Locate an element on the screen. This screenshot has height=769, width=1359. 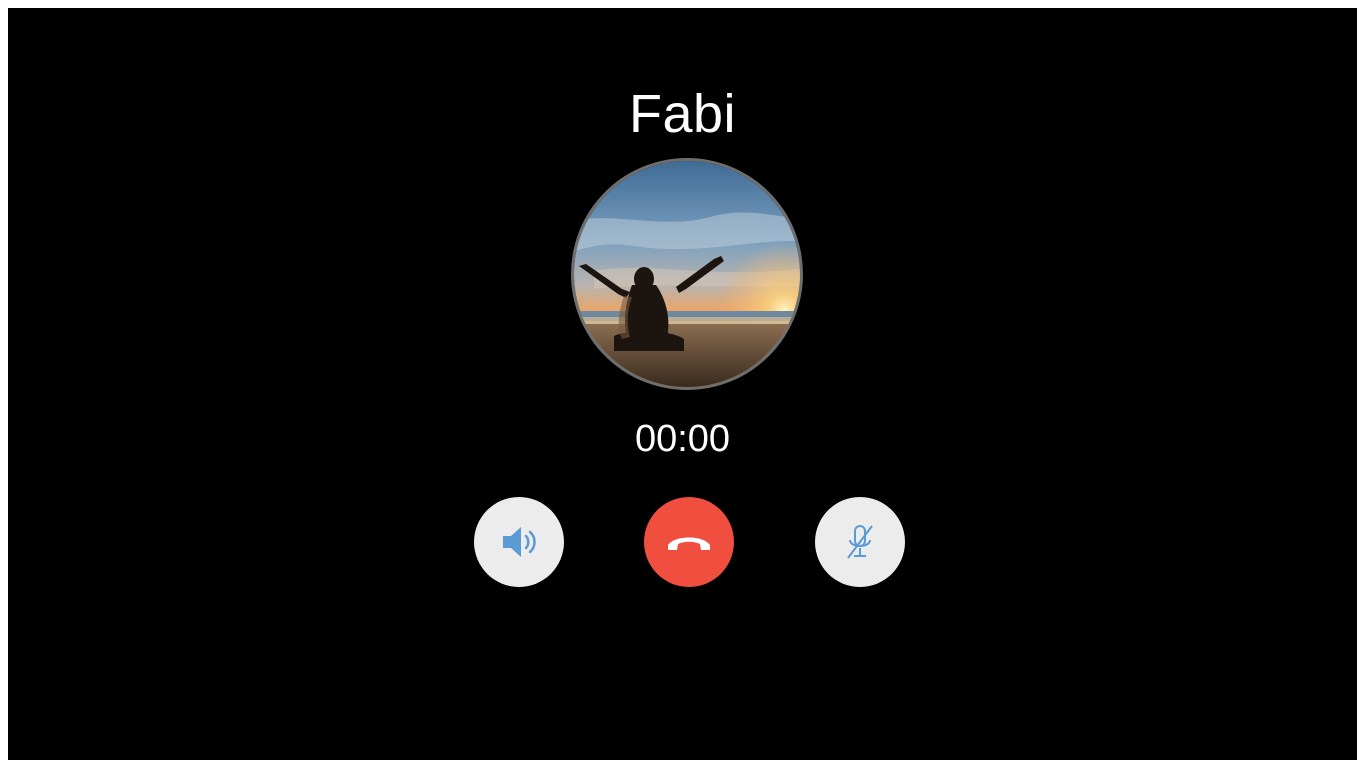
mute-button is located at coordinates (860, 542).